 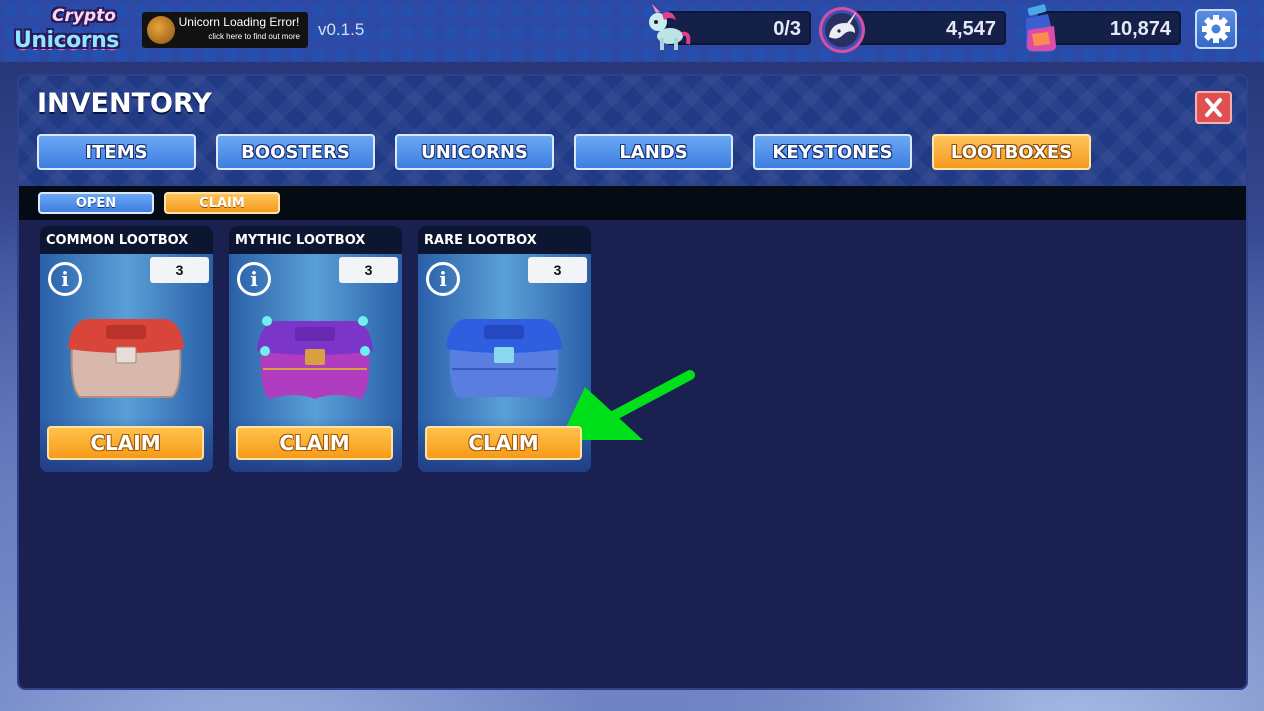 I want to click on logo-line-2: Unicorns, so click(x=66, y=40).